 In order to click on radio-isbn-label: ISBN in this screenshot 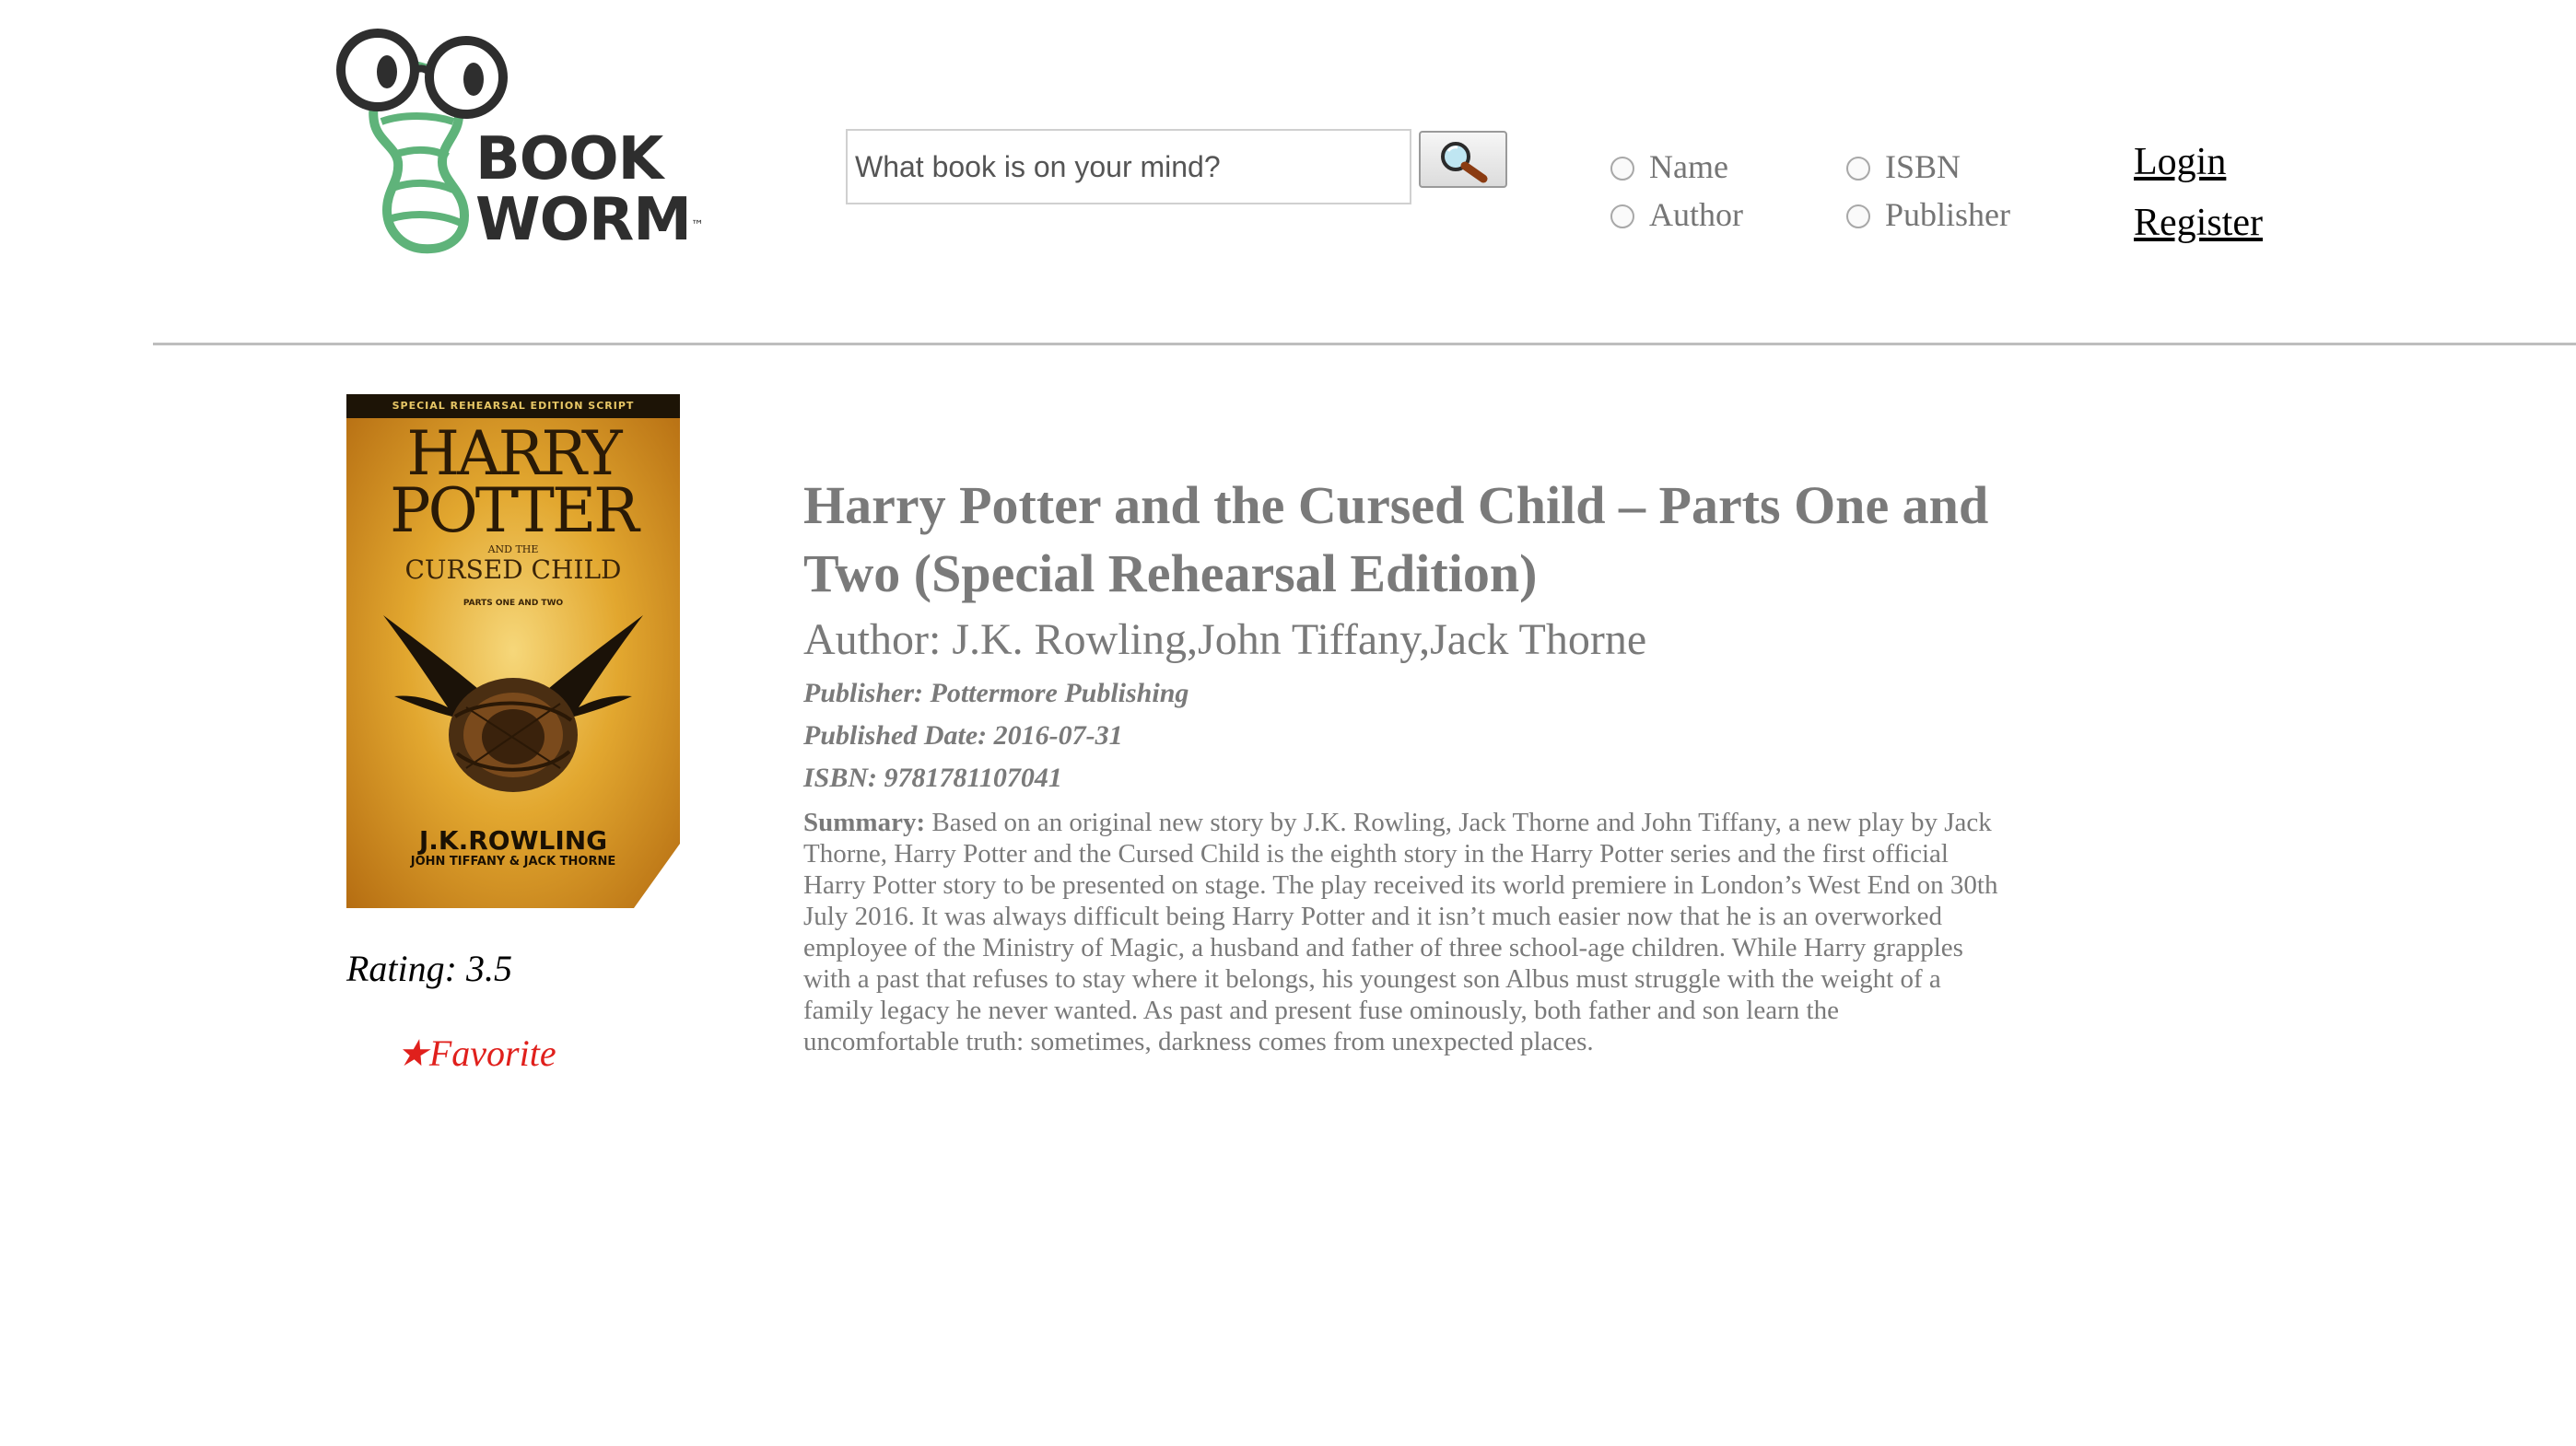, I will do `click(1923, 166)`.